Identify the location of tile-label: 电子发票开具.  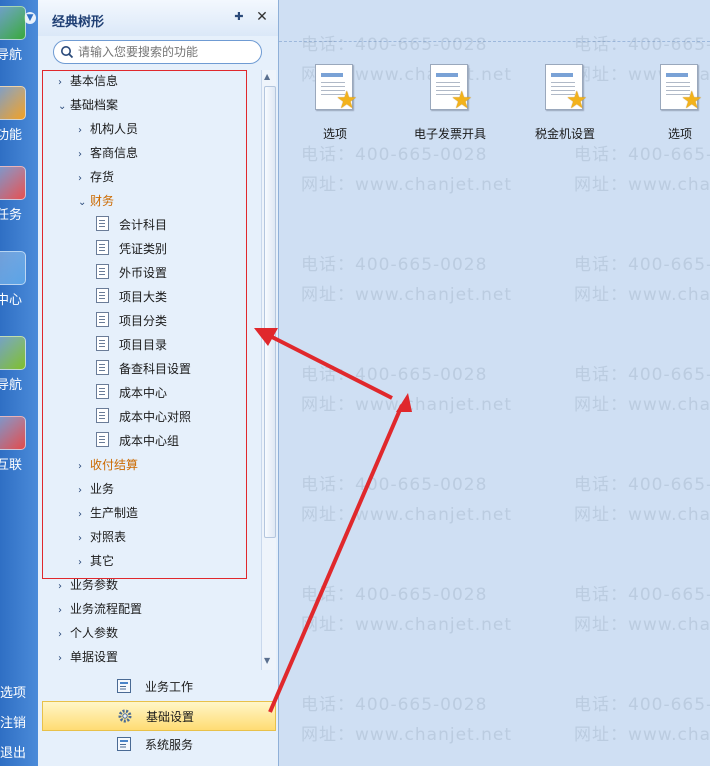
(449, 134).